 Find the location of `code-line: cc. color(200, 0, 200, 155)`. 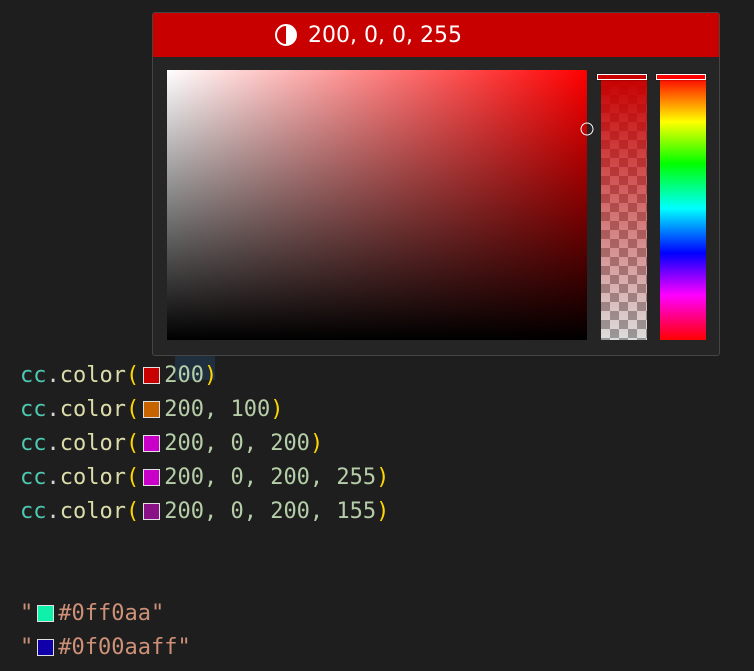

code-line: cc. color(200, 0, 200, 155) is located at coordinates (204, 512).